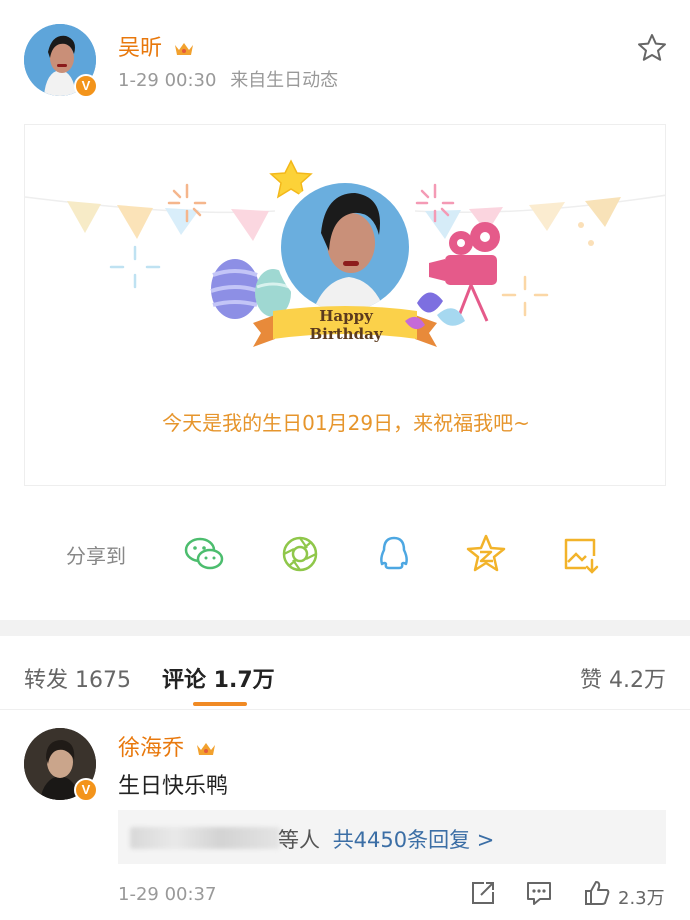 This screenshot has height=920, width=690. I want to click on moments-icon, so click(300, 554).